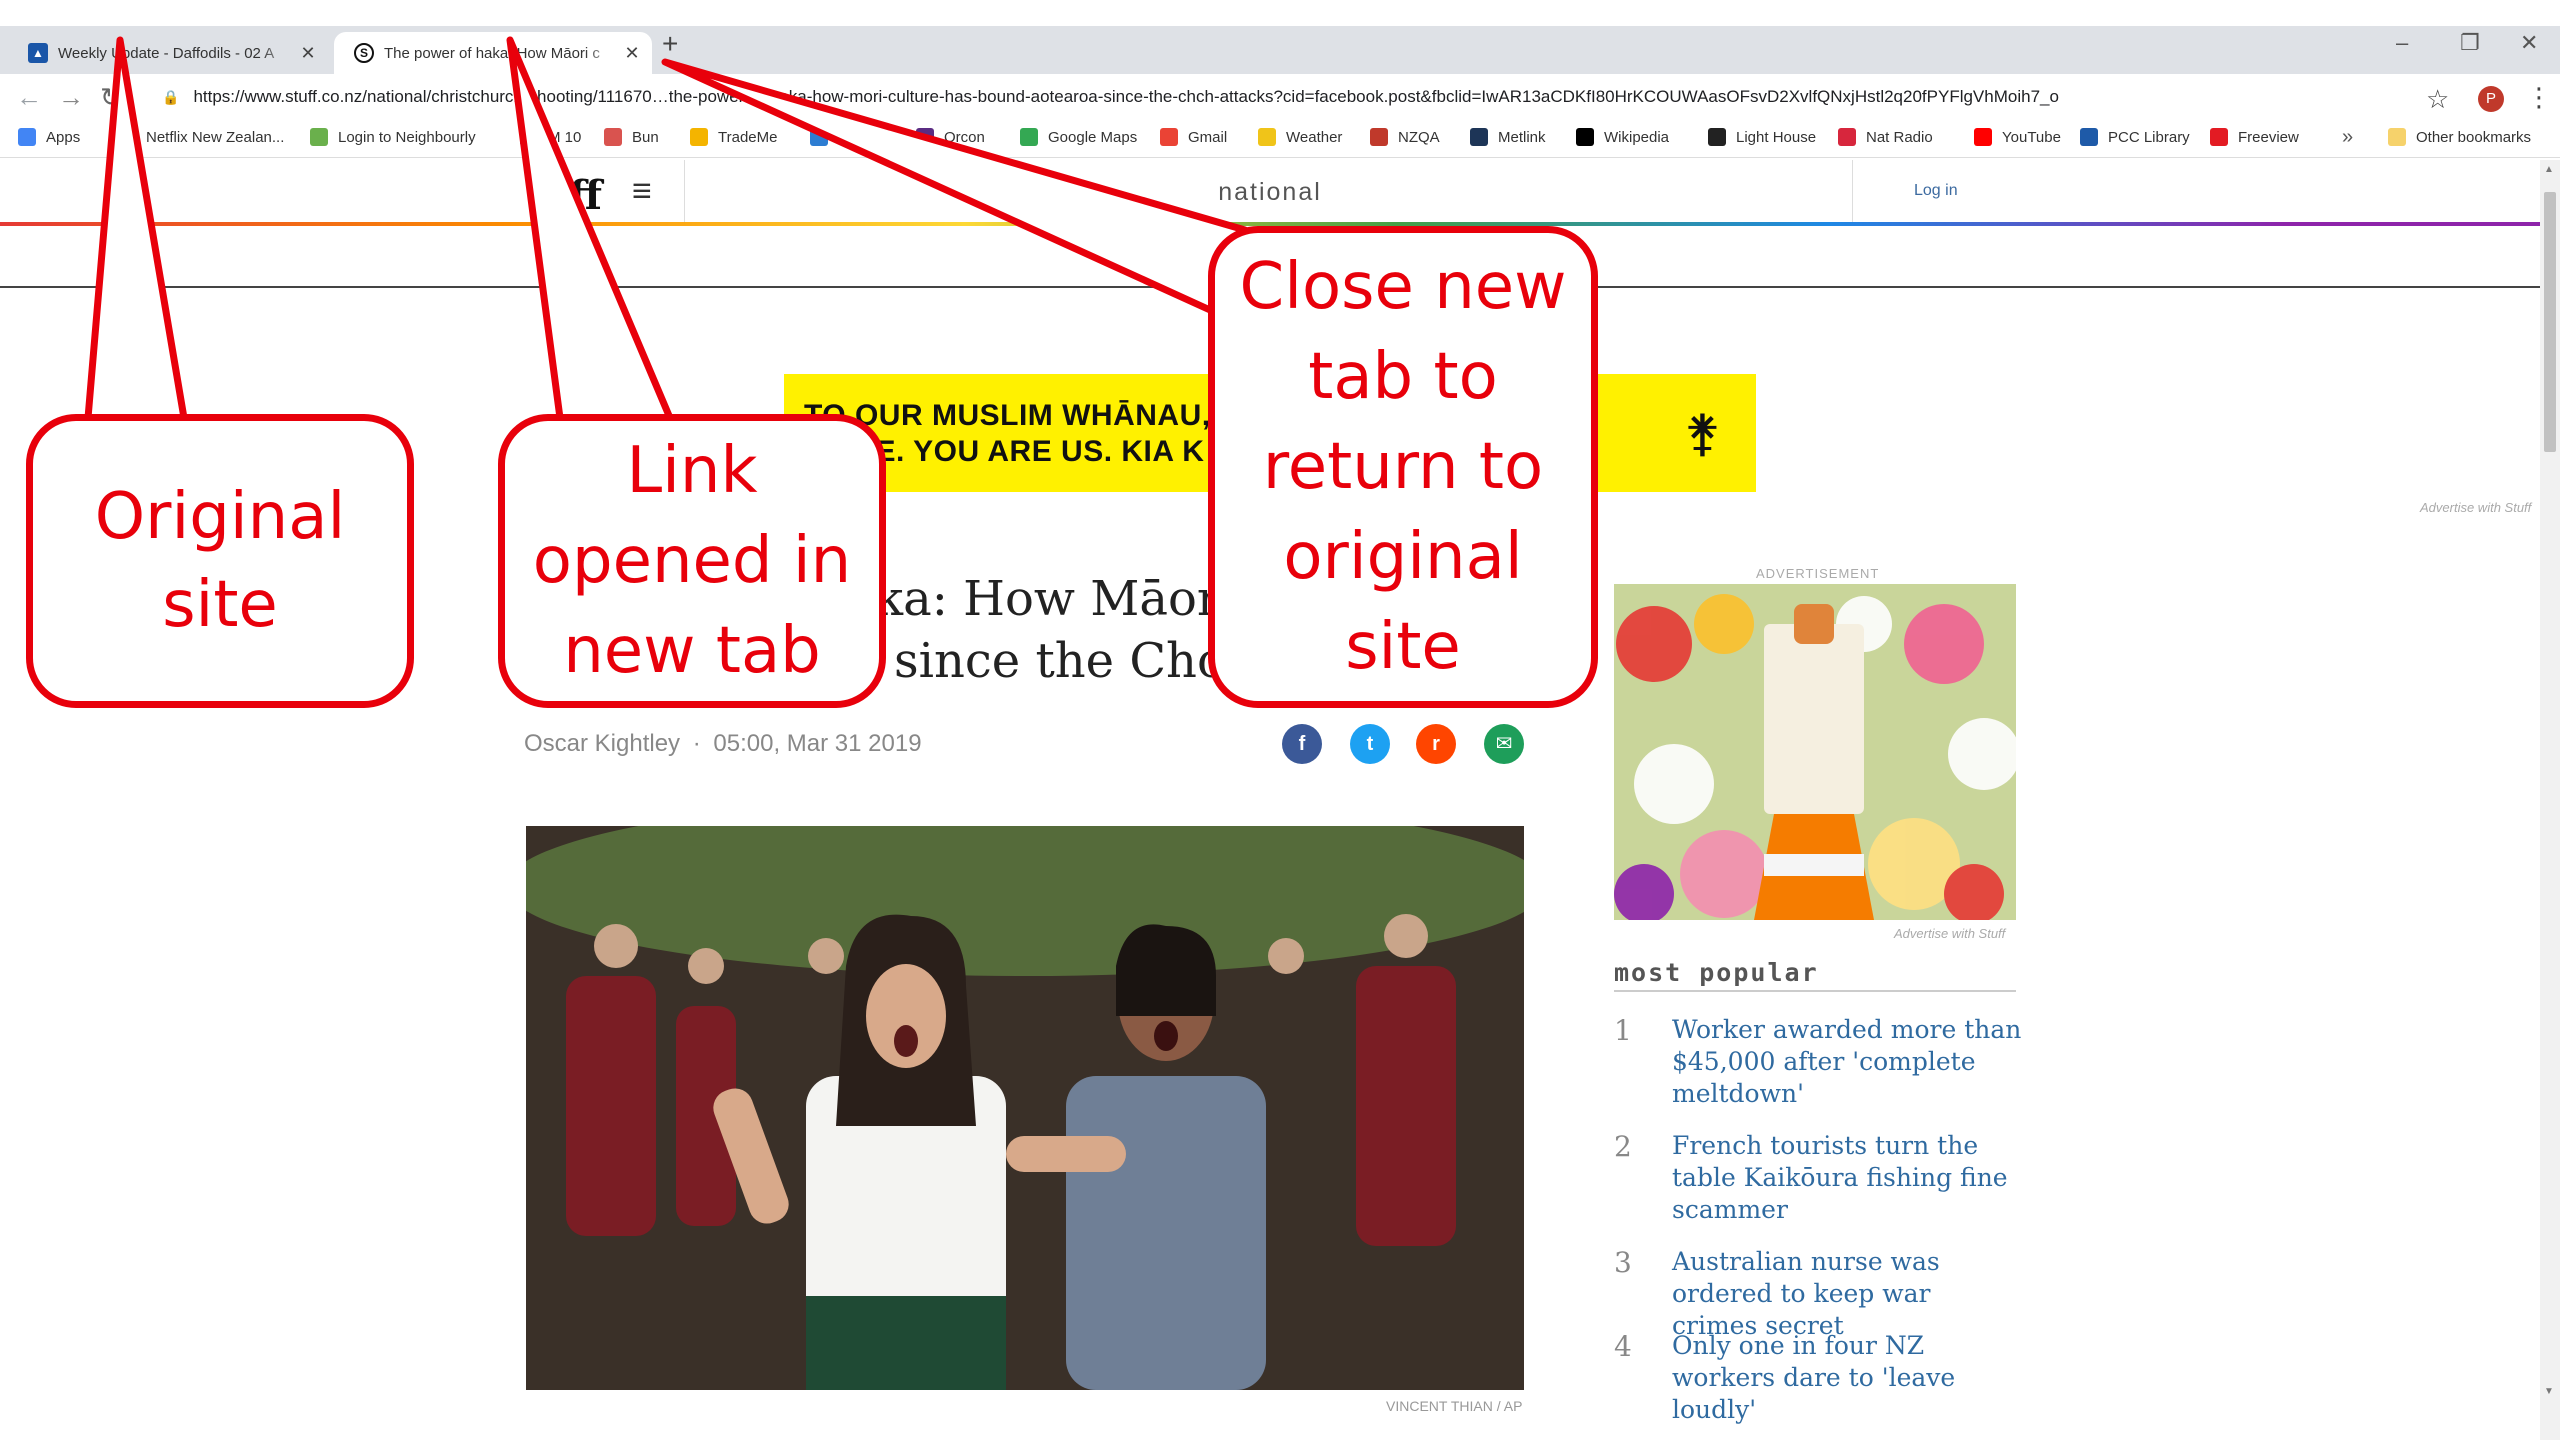  Describe the element at coordinates (1193, 137) in the screenshot. I see `bookmark-item: Gmail` at that location.